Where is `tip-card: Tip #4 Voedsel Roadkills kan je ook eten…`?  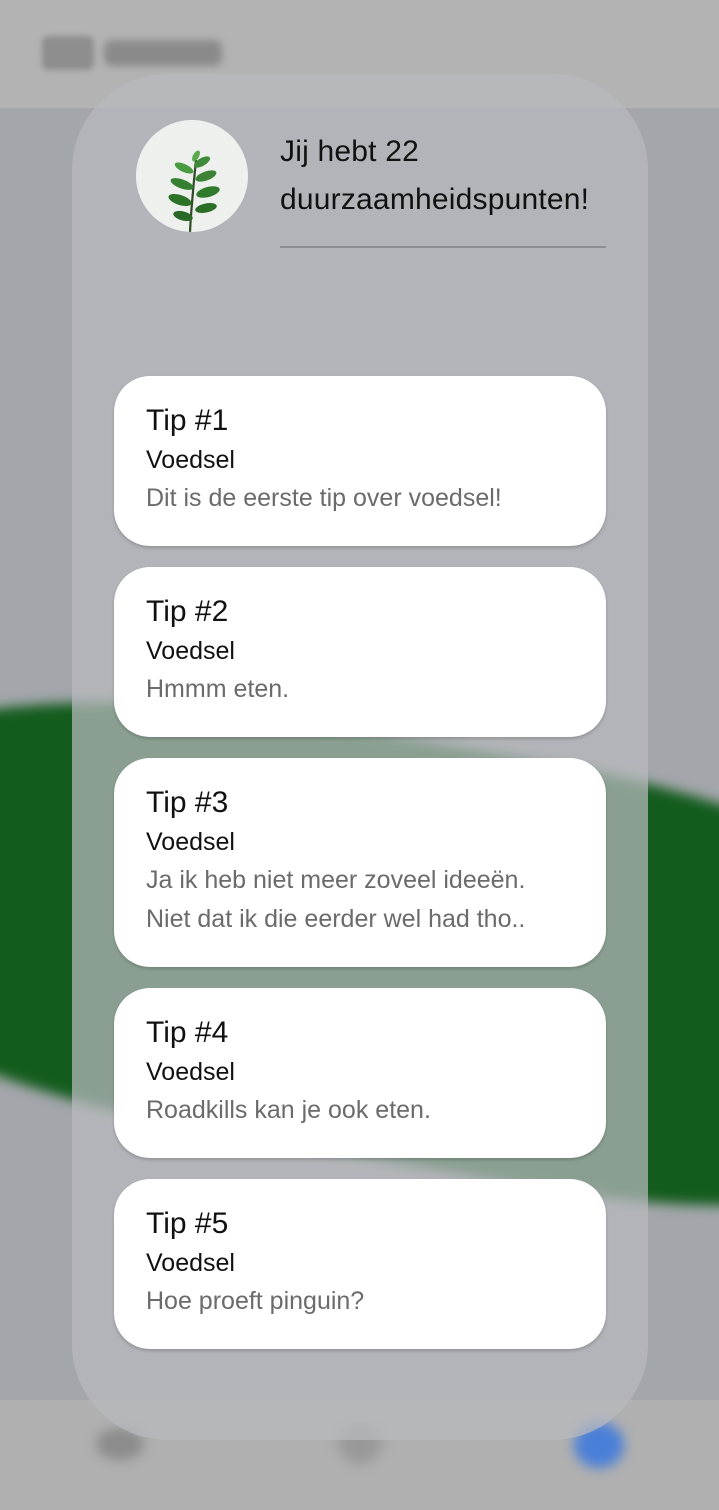 tip-card: Tip #4 Voedsel Roadkills kan je ook eten… is located at coordinates (360, 1073).